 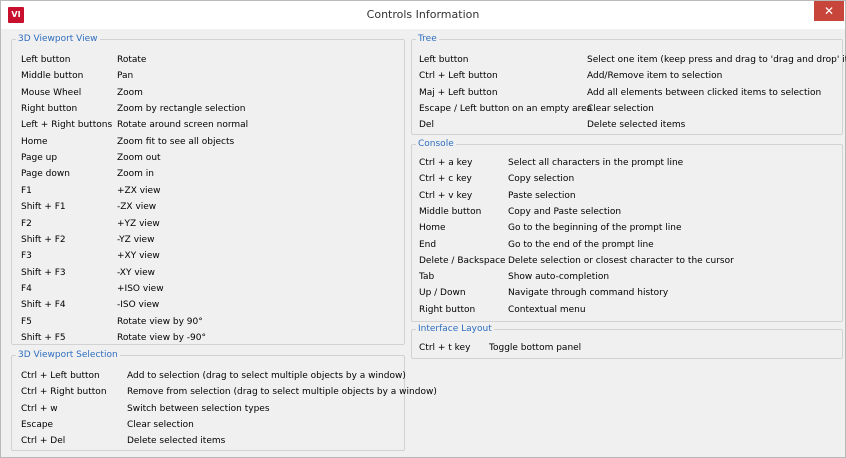 What do you see at coordinates (43, 239) in the screenshot?
I see `shortcut-key: Shift + F2` at bounding box center [43, 239].